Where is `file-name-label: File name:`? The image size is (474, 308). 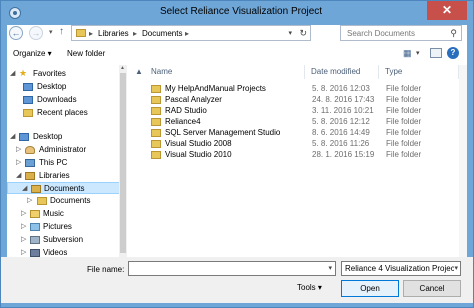
file-name-label: File name: is located at coordinates (106, 269).